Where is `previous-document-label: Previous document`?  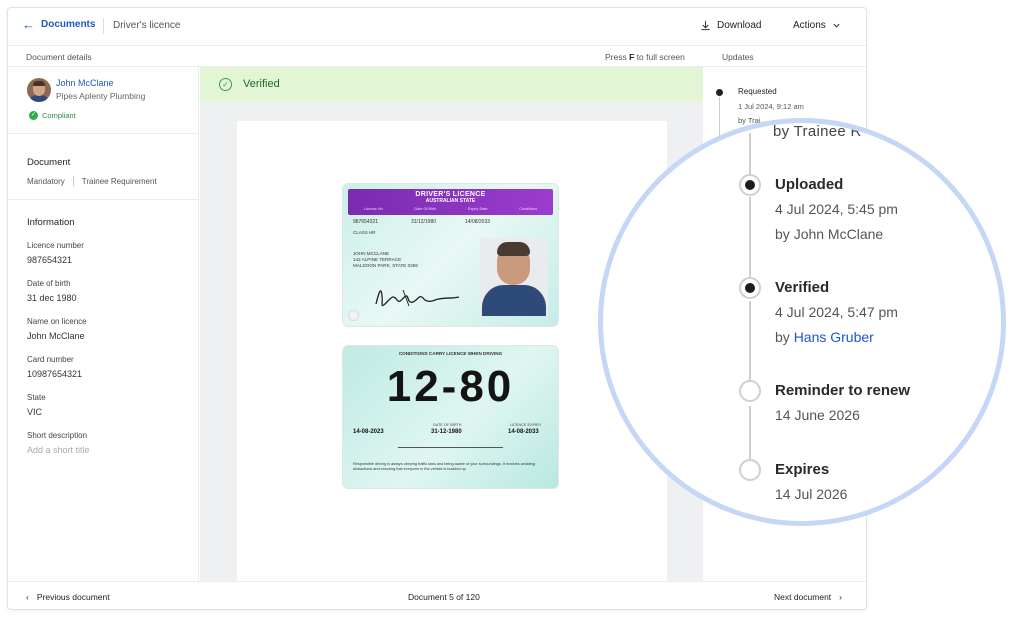
previous-document-label: Previous document is located at coordinates (73, 597).